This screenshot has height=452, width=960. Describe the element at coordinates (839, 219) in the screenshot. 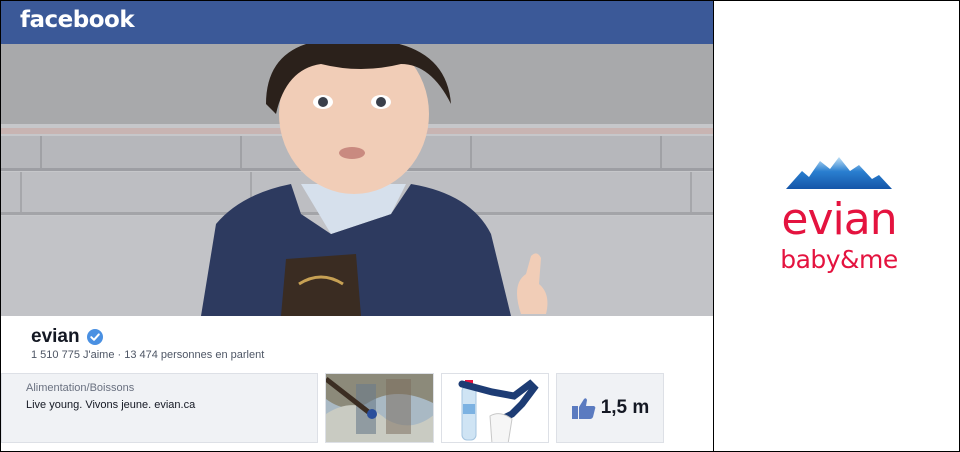

I see `evian-wordmark: evian` at that location.